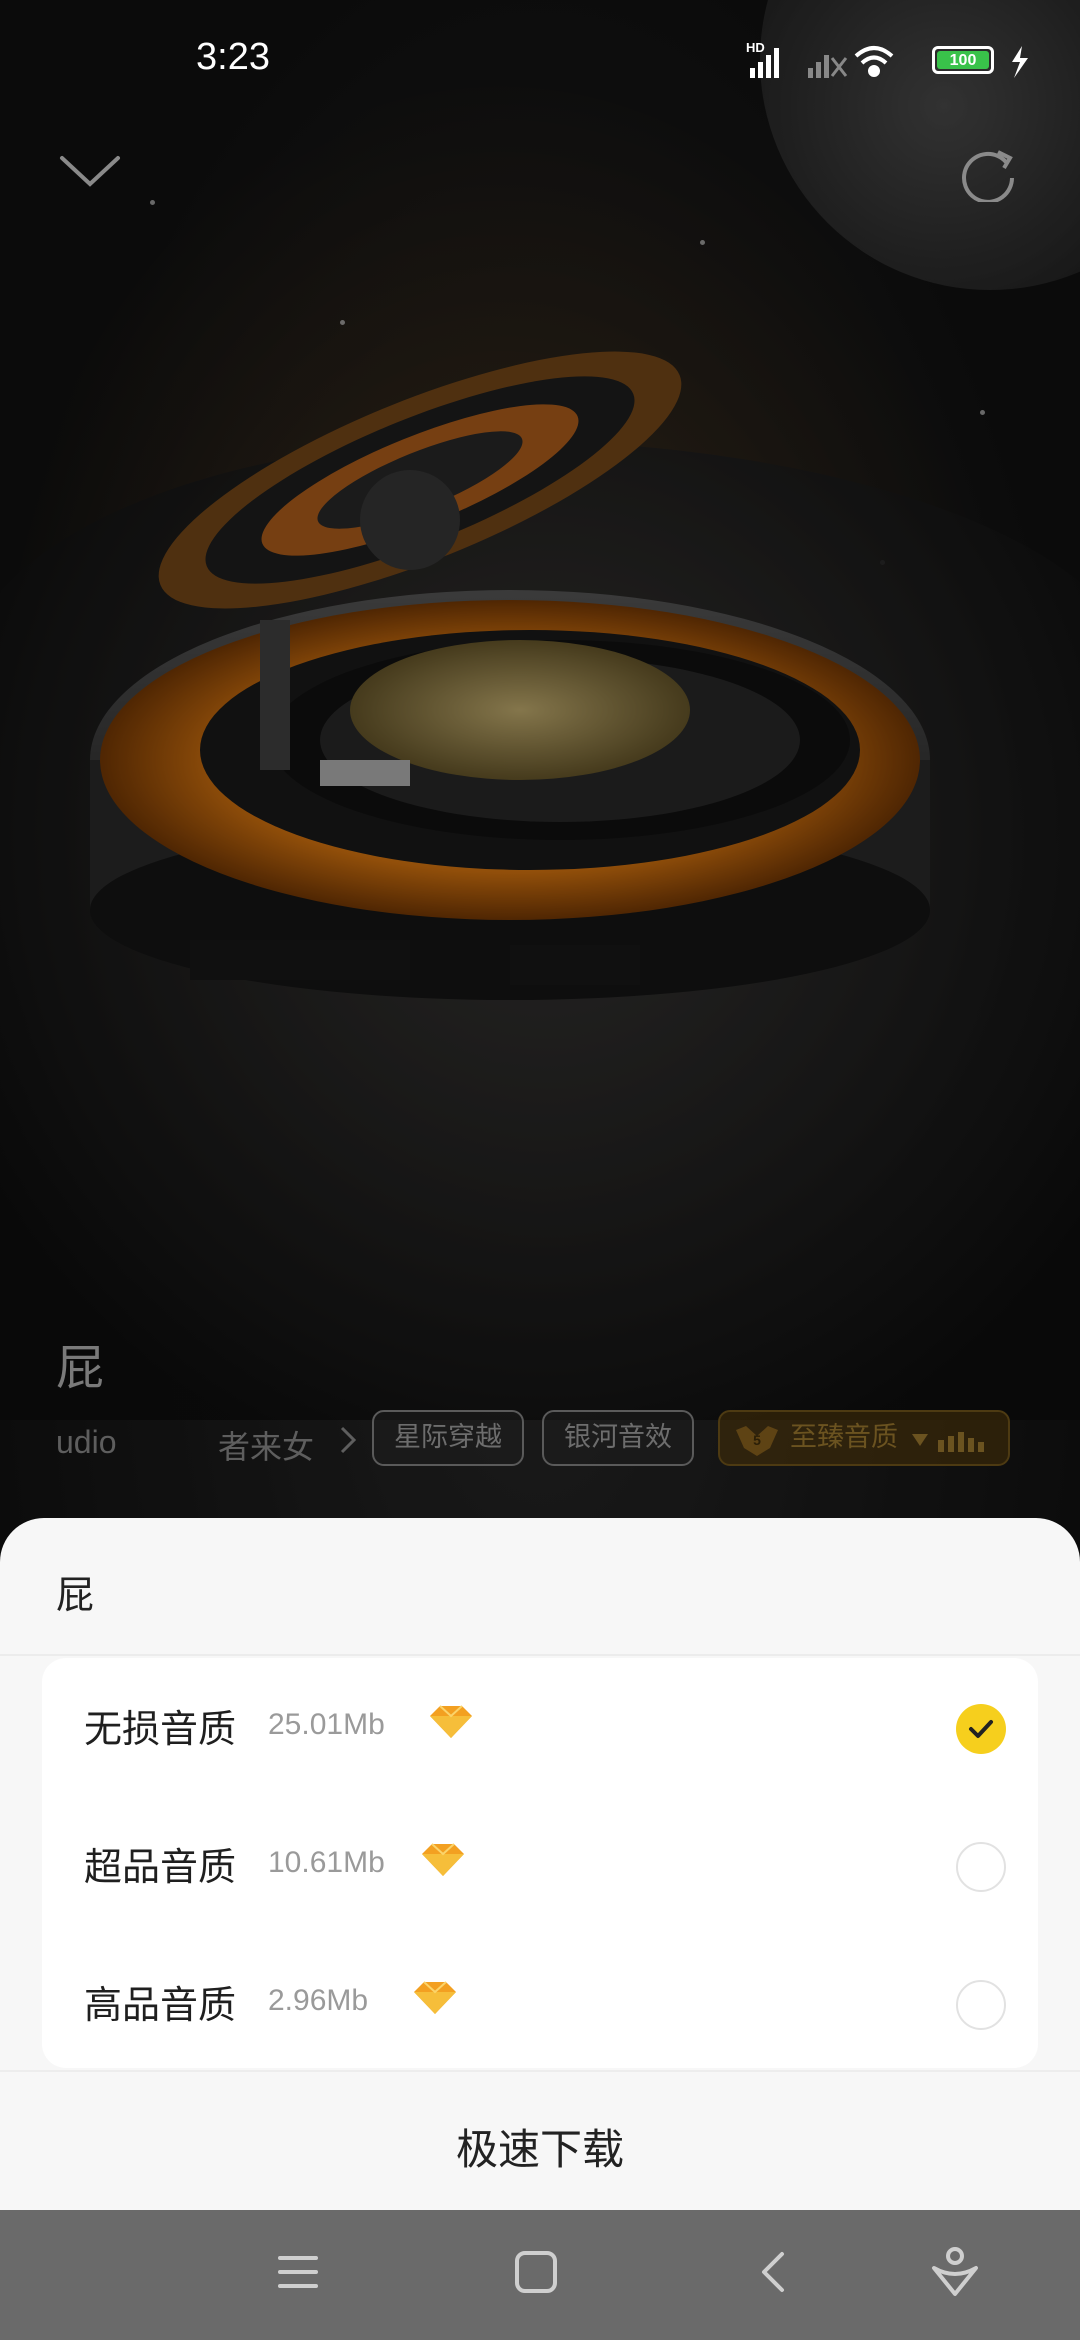 The height and width of the screenshot is (2340, 1080). What do you see at coordinates (318, 2000) in the screenshot?
I see `option-size: 2.96Mb` at bounding box center [318, 2000].